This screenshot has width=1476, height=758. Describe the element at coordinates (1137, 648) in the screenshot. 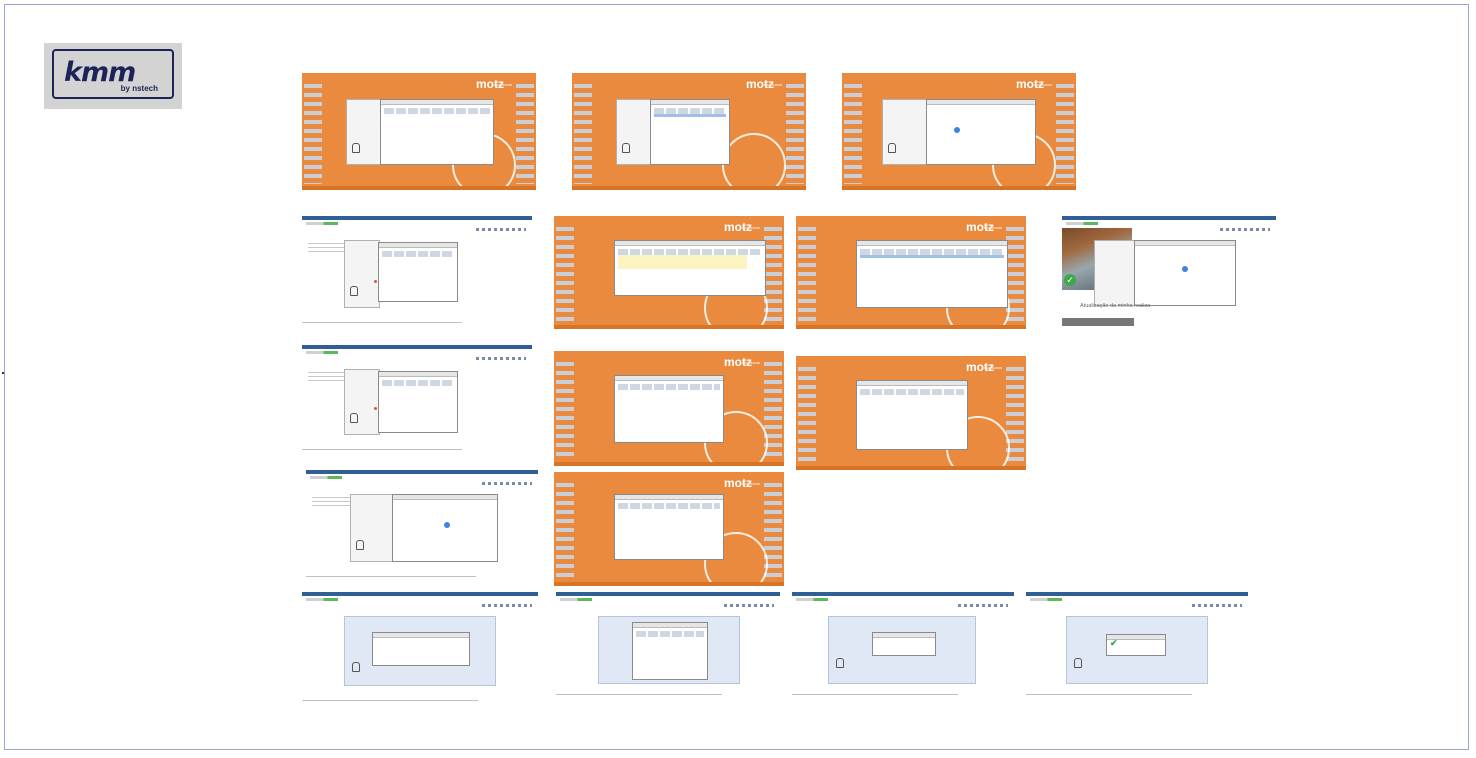

I see `screenshot-thumbnail: ✔` at that location.